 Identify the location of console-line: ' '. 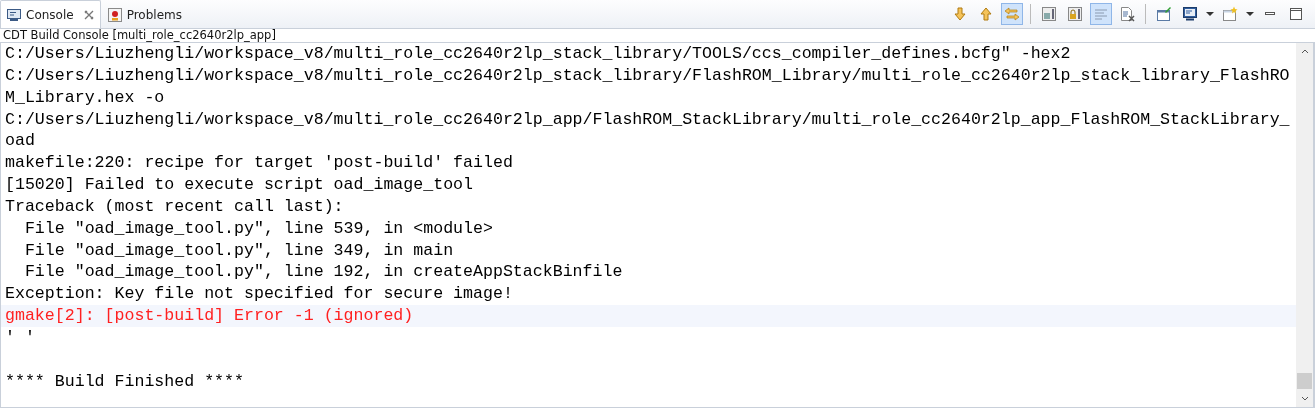
(20, 337).